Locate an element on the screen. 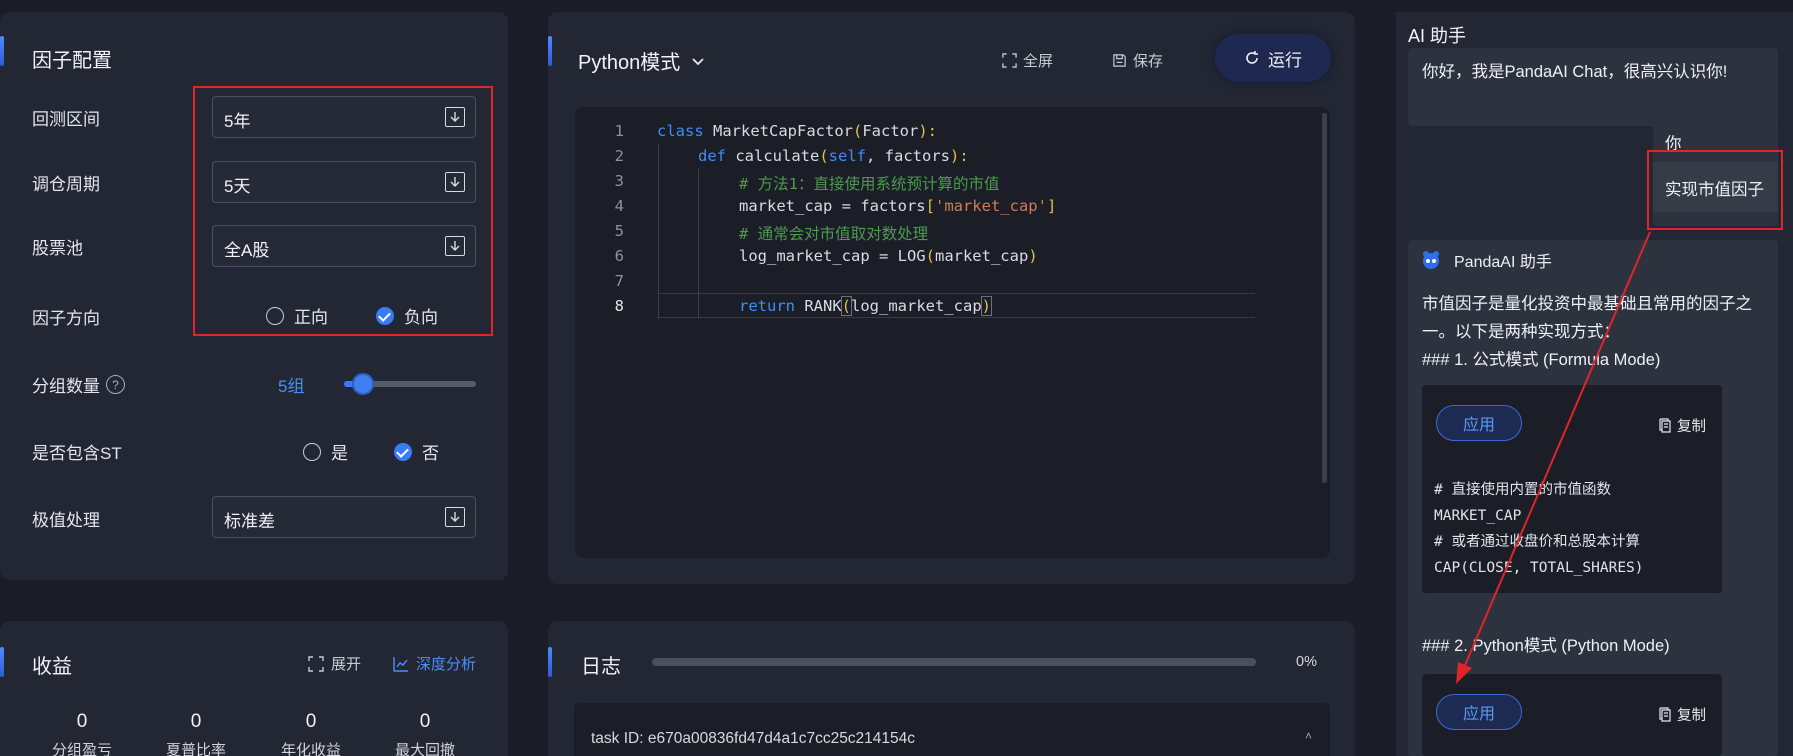  check-icon is located at coordinates (403, 451).